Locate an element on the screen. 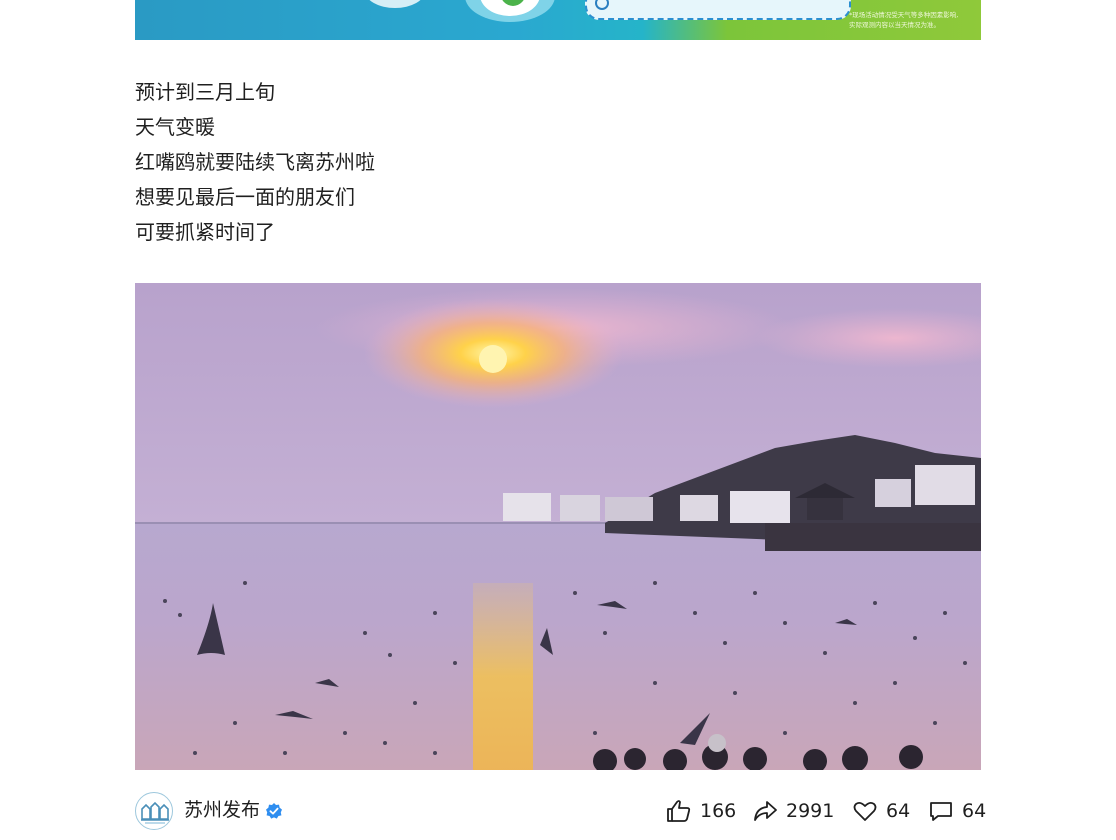 The width and height of the screenshot is (1116, 840). comment-button: 64 is located at coordinates (957, 811).